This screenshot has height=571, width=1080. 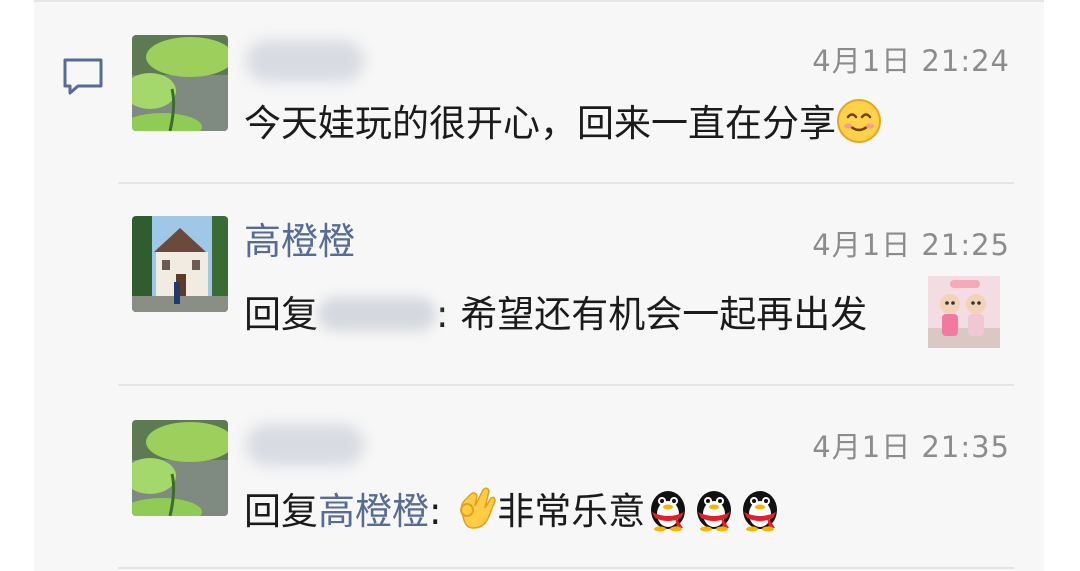 I want to click on comment-text: 回复高橙橙: 非常乐意, so click(x=513, y=510).